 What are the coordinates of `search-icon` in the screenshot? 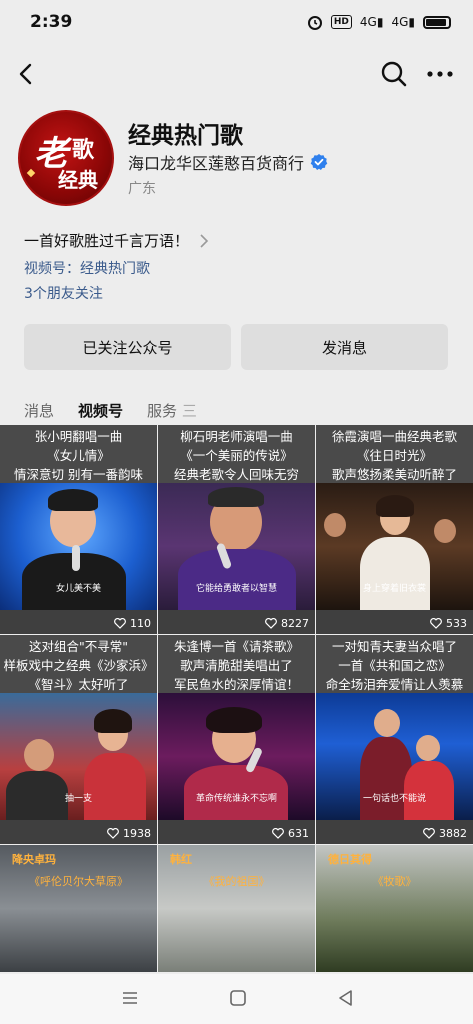 It's located at (394, 74).